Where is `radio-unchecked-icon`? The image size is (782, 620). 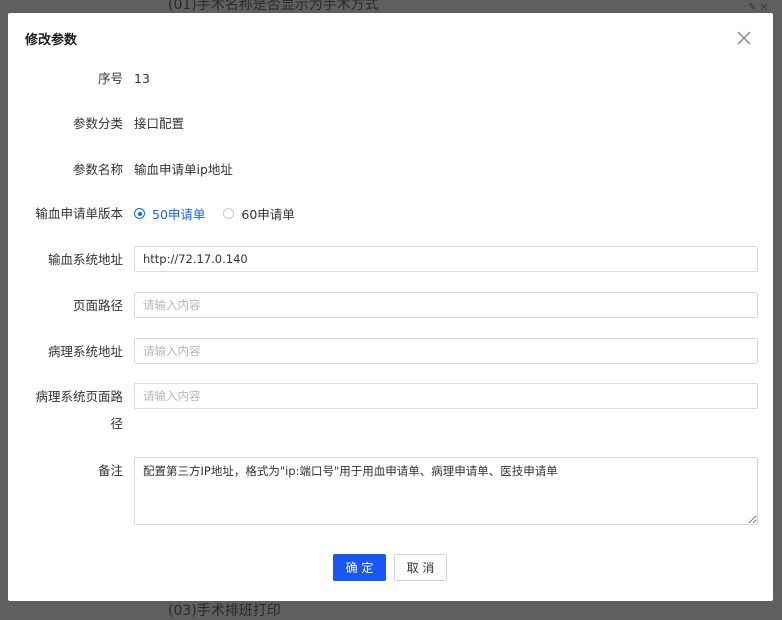 radio-unchecked-icon is located at coordinates (229, 213).